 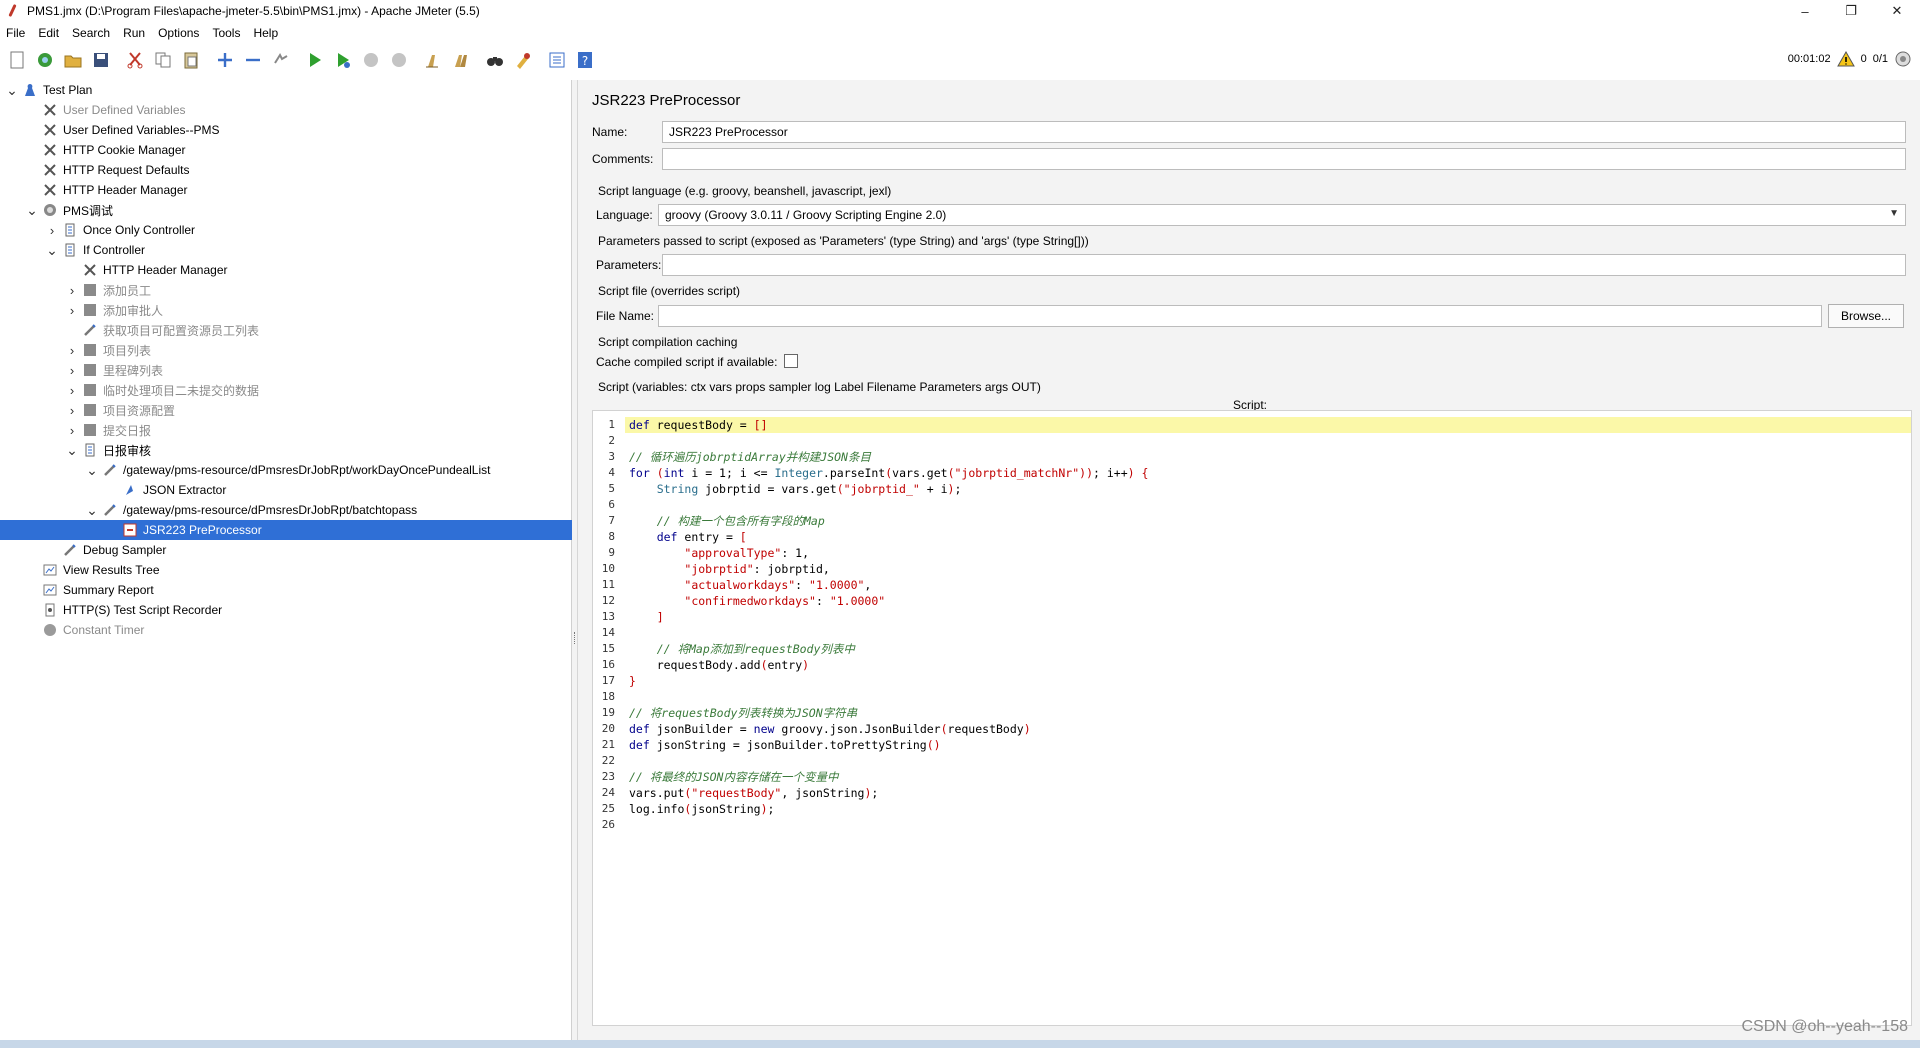 What do you see at coordinates (286, 370) in the screenshot?
I see `tree-node: › 里程碑列表` at bounding box center [286, 370].